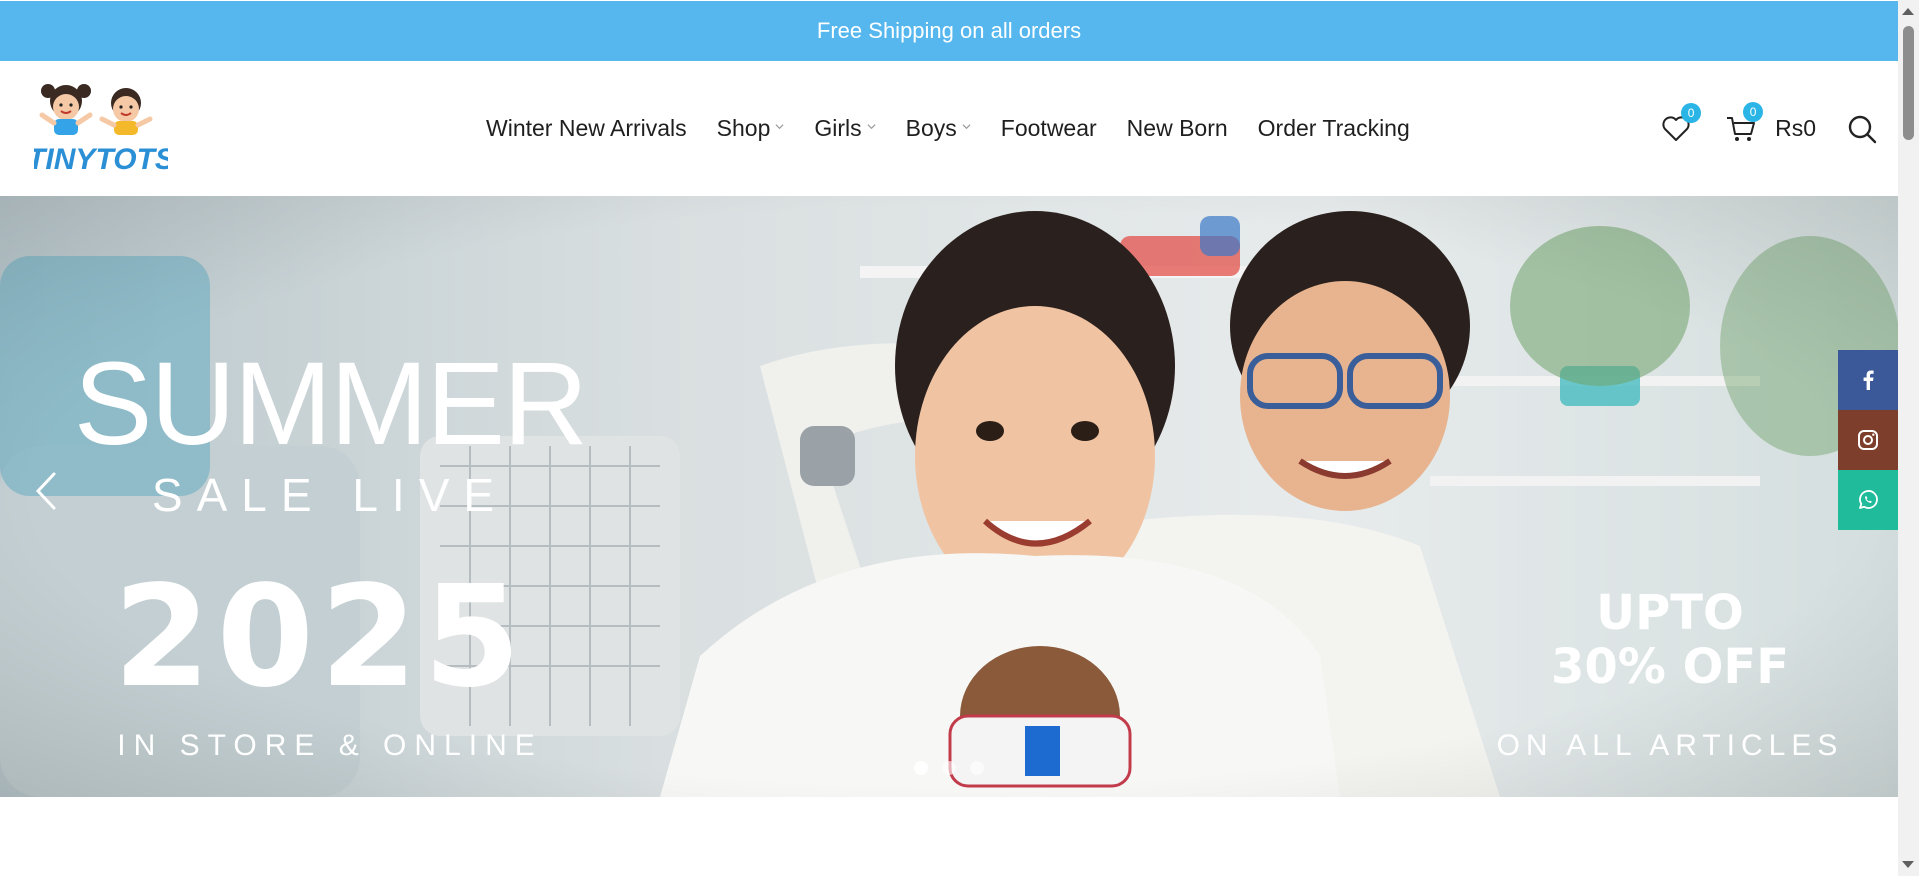 This screenshot has height=876, width=1919. Describe the element at coordinates (931, 128) in the screenshot. I see `nav-label: Boys` at that location.